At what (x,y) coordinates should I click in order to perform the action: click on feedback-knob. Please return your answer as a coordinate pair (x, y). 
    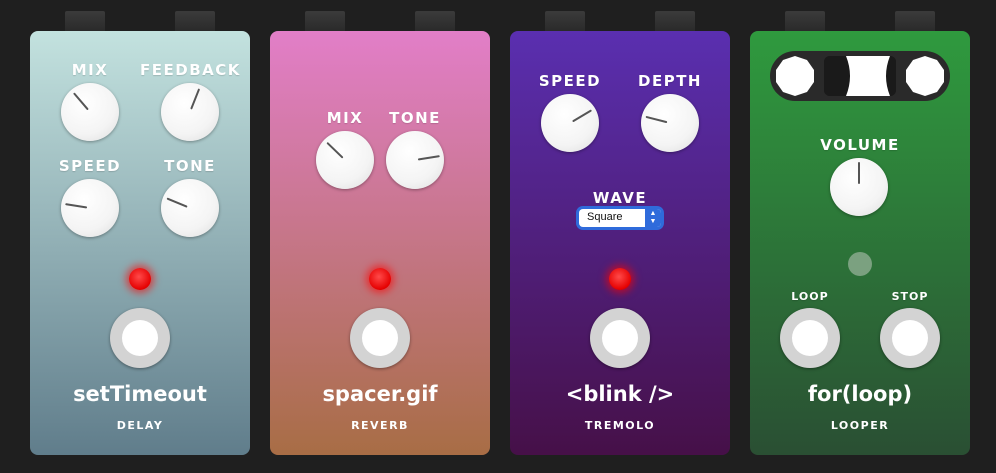
    Looking at the image, I should click on (190, 112).